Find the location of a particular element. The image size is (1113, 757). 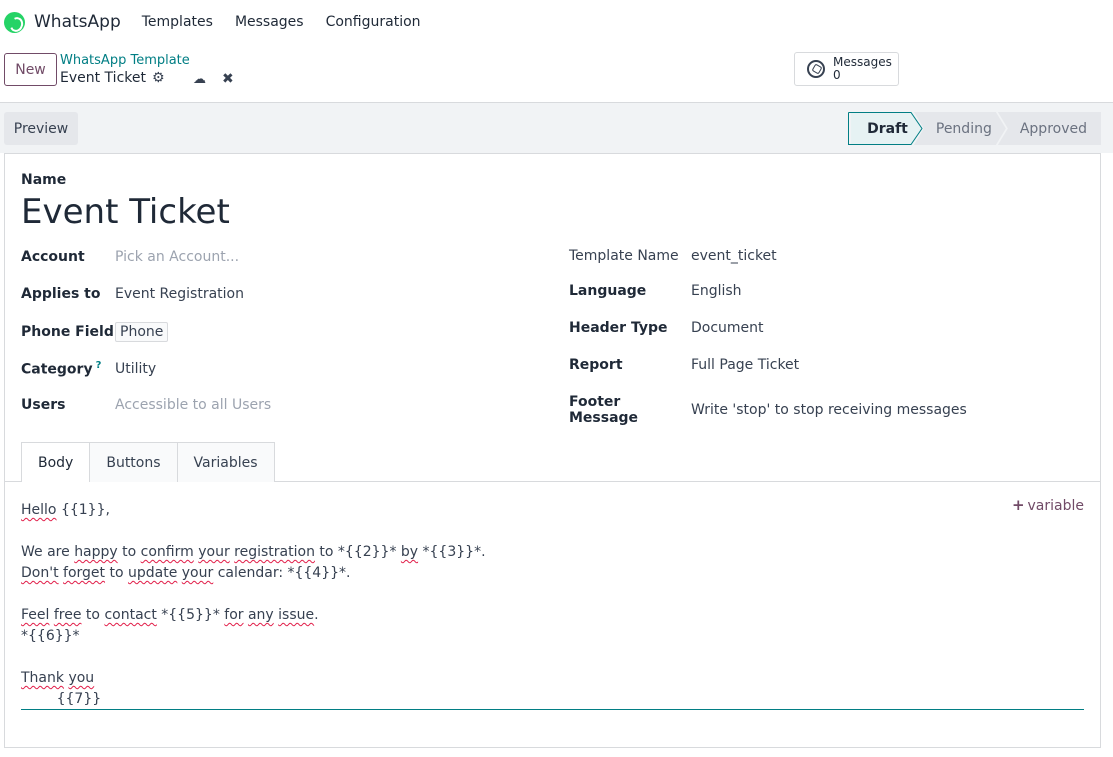

spell-error: Hello is located at coordinates (39, 510).